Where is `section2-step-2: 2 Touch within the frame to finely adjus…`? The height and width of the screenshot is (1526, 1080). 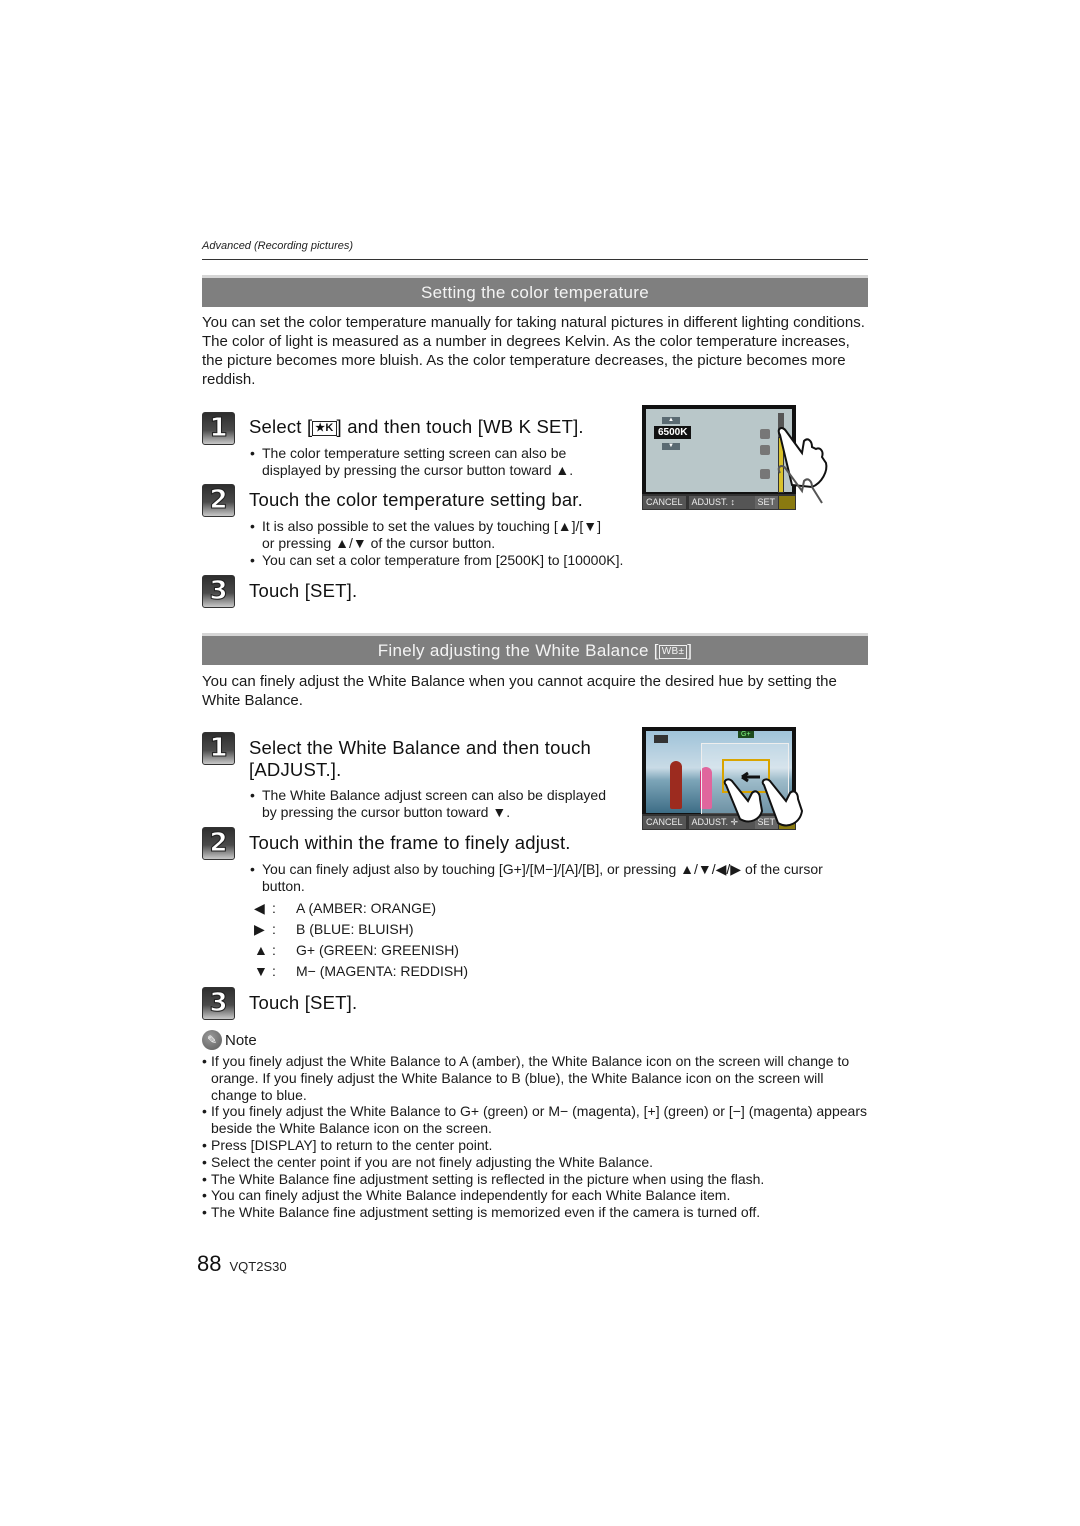 section2-step-2: 2 Touch within the frame to finely adjus… is located at coordinates (386, 843).